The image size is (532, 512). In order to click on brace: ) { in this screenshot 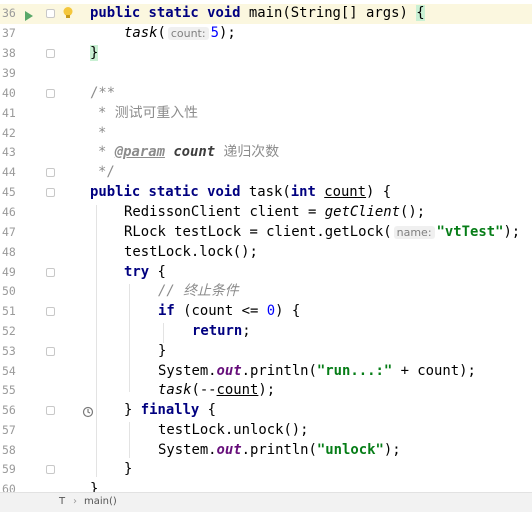, I will do `click(288, 311)`.